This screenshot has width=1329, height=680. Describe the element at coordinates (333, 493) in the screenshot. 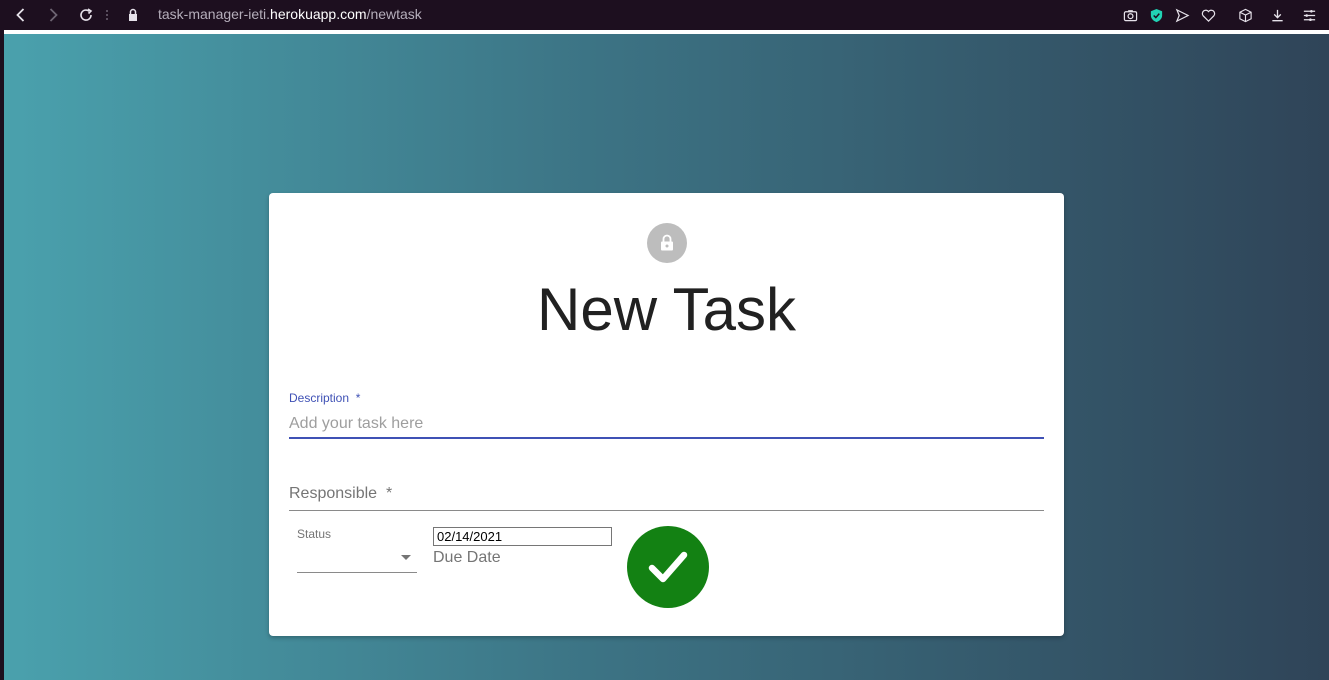

I see `responsible-label: Responsible` at that location.